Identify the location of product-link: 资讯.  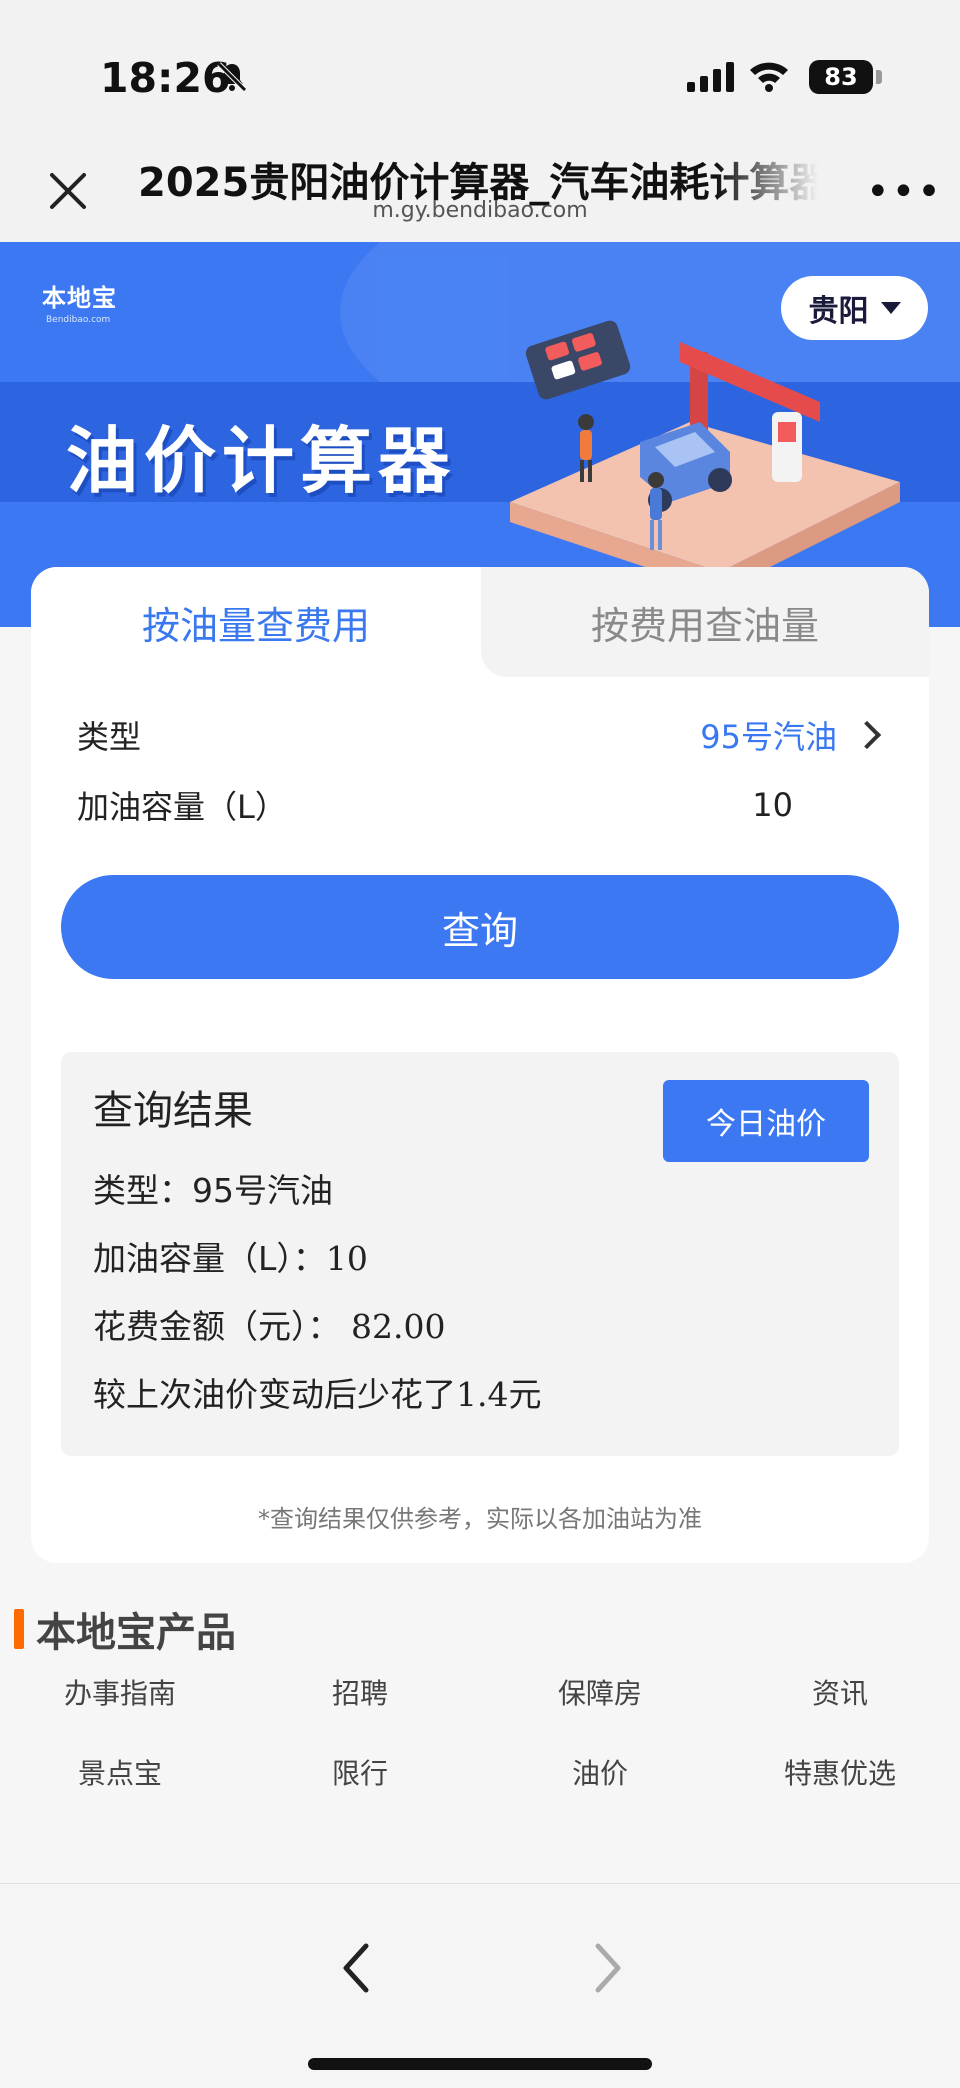
(840, 1692).